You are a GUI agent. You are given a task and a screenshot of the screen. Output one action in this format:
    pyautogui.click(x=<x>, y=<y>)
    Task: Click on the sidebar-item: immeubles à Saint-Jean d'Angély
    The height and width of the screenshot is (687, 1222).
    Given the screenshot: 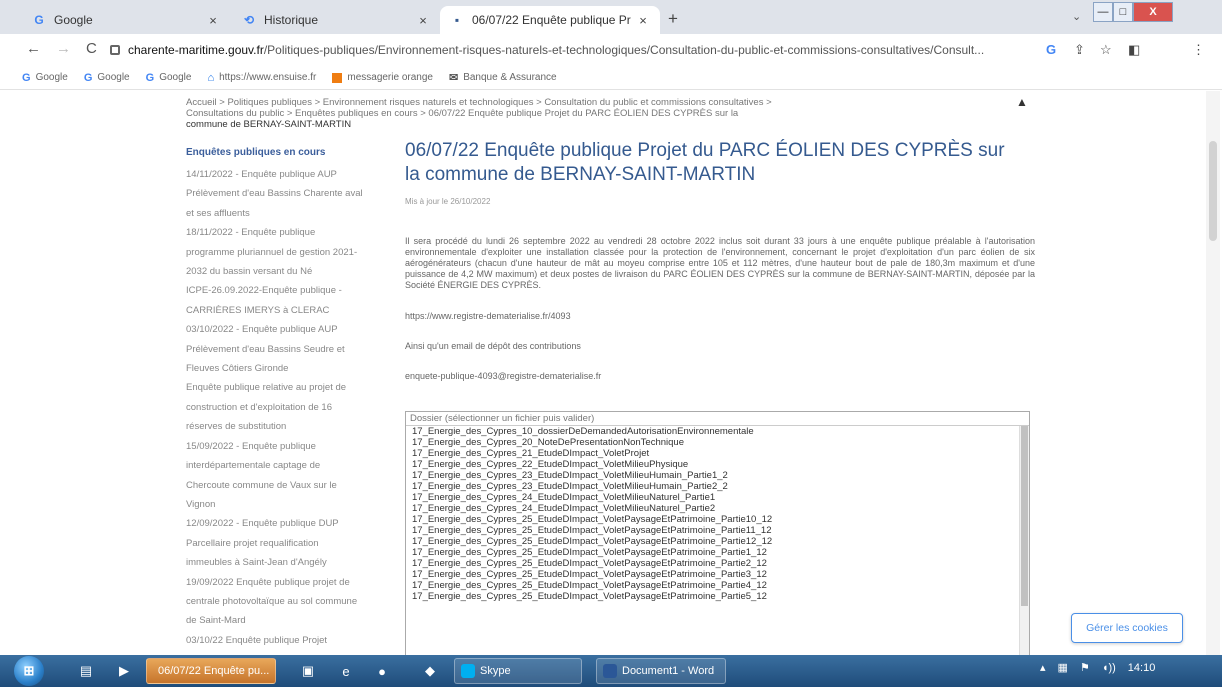 What is the action you would take?
    pyautogui.click(x=286, y=562)
    